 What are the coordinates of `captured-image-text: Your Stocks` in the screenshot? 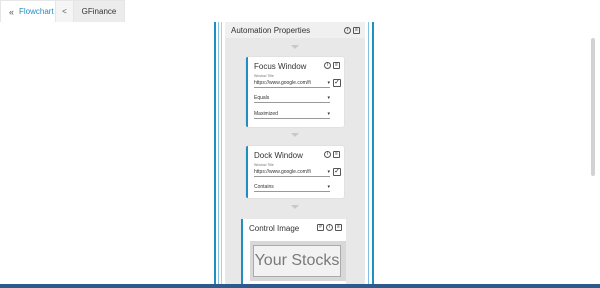 It's located at (297, 260).